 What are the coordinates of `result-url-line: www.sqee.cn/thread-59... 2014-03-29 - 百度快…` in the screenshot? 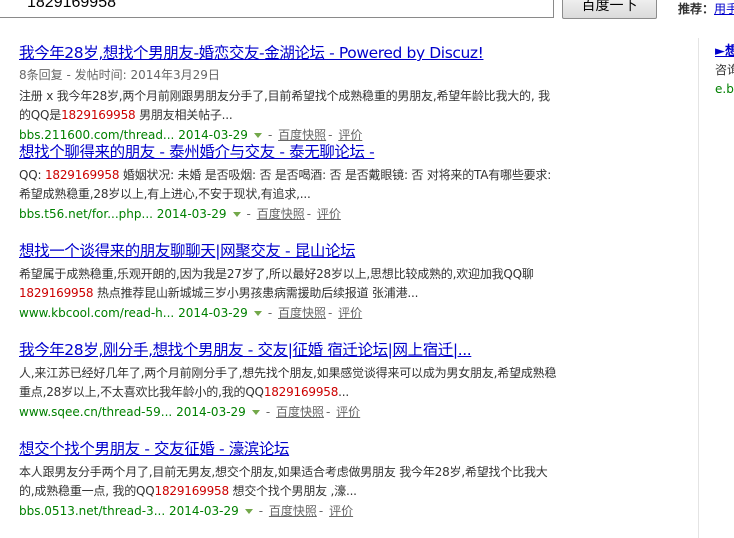 It's located at (299, 412).